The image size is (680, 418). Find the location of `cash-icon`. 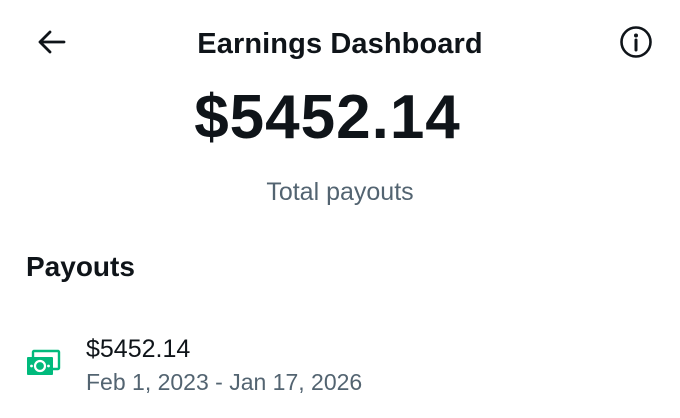

cash-icon is located at coordinates (43, 364).